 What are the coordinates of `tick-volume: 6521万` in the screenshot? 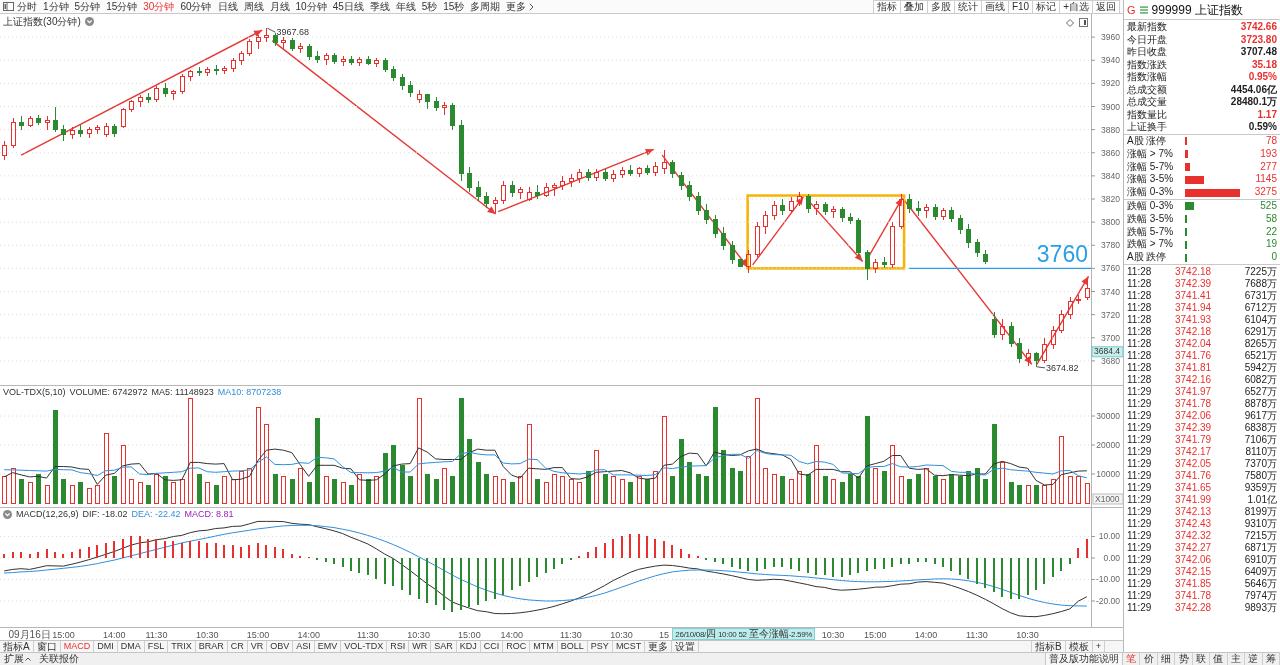 It's located at (1260, 356).